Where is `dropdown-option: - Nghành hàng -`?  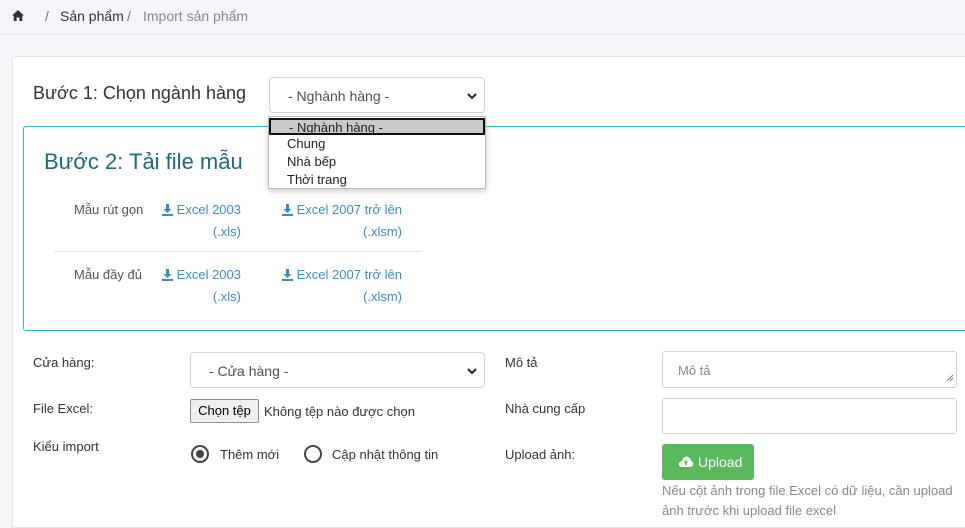 dropdown-option: - Nghành hàng - is located at coordinates (377, 126).